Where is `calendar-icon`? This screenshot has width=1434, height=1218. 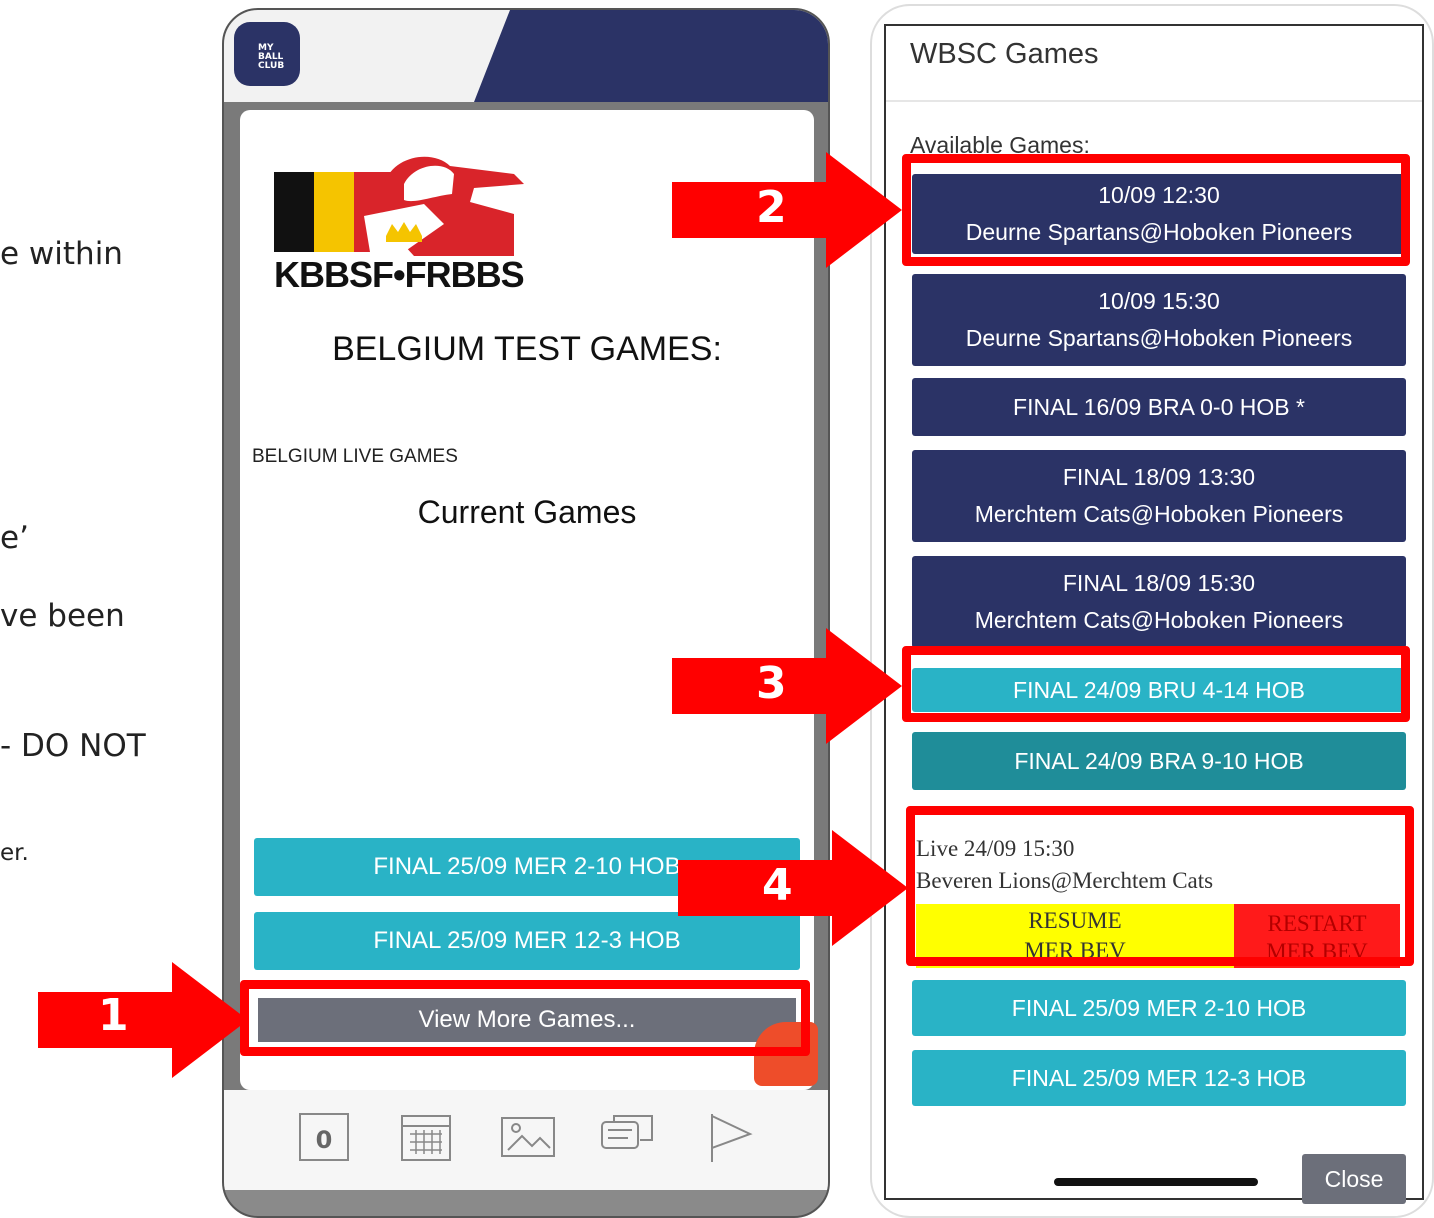
calendar-icon is located at coordinates (426, 1136).